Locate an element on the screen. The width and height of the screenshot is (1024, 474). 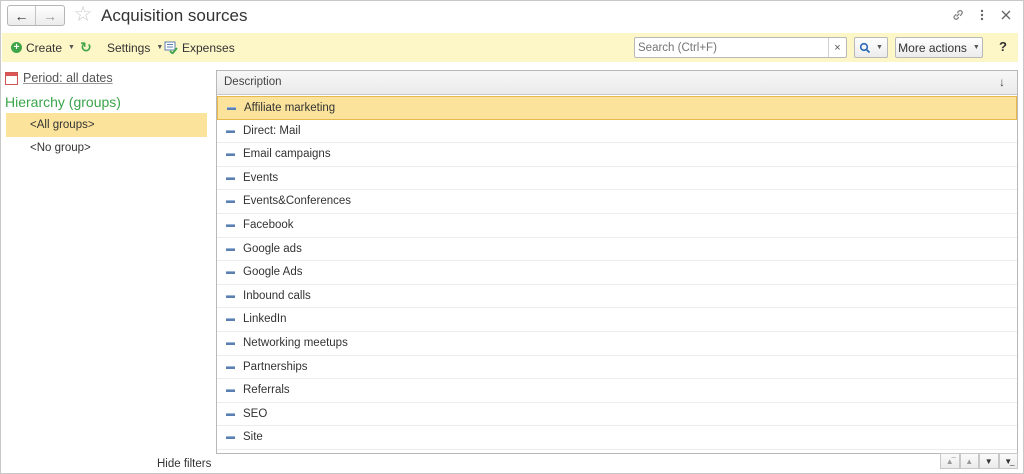
more-actions-button: More actions ▼ is located at coordinates (939, 47).